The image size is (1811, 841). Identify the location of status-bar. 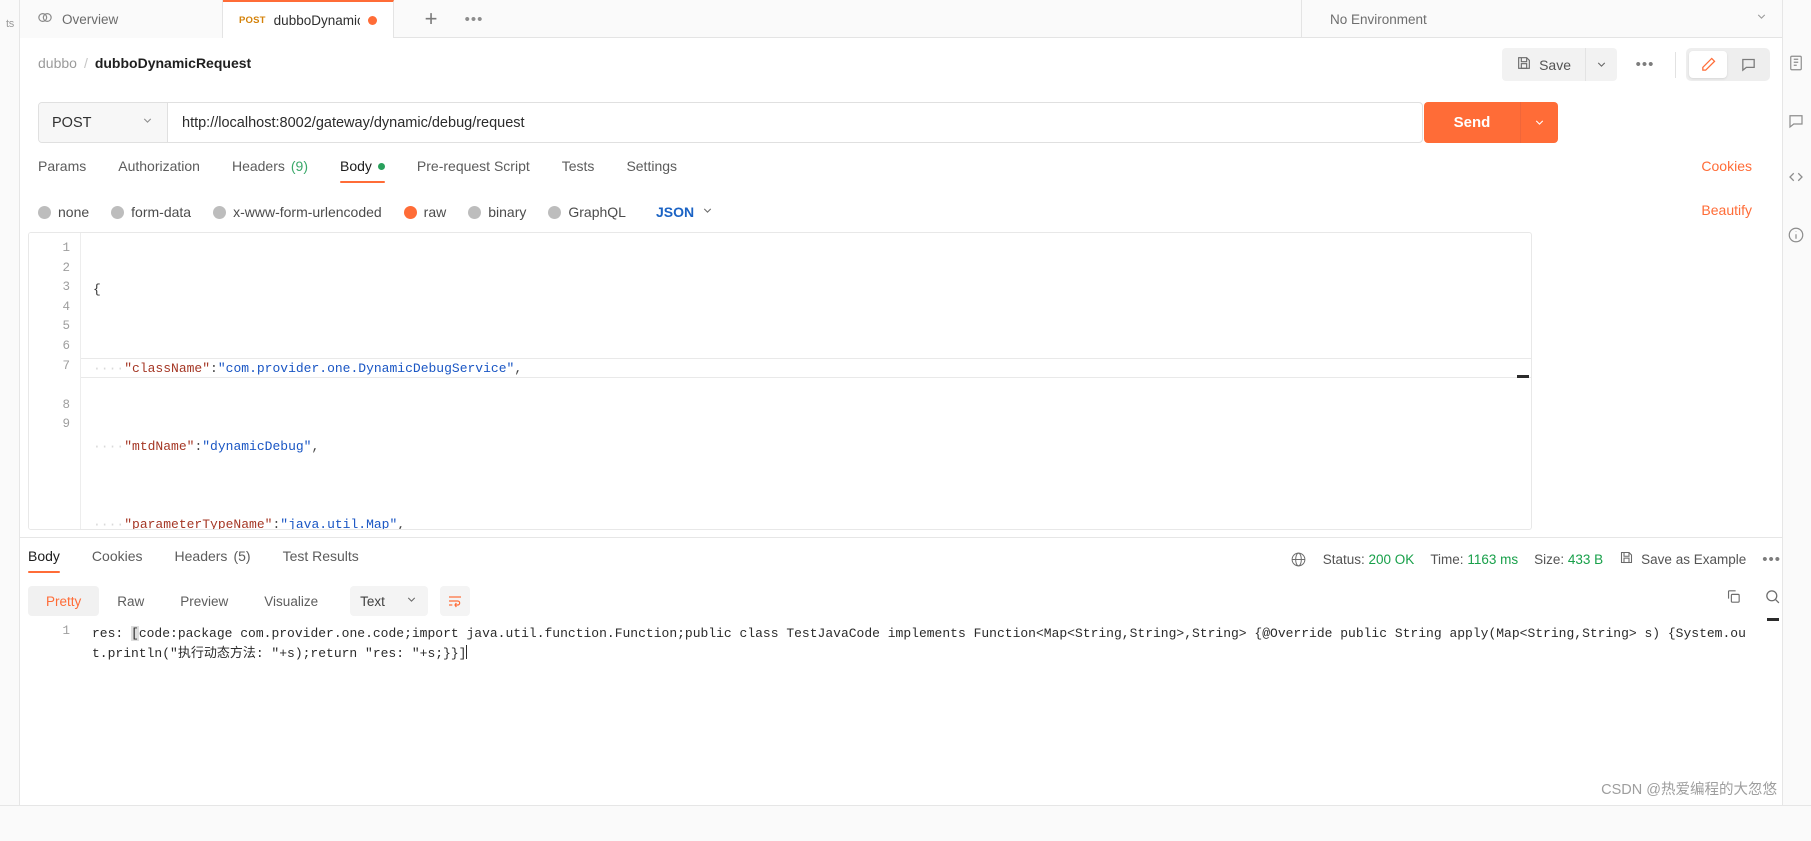
(905, 823).